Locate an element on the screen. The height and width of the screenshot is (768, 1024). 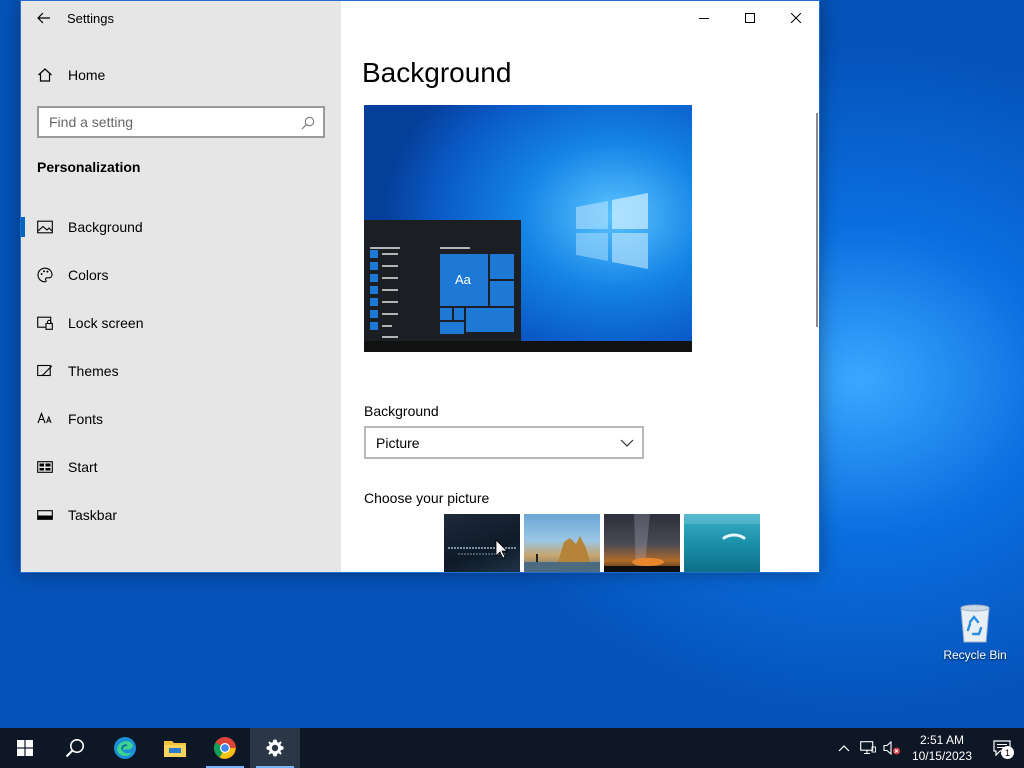
clock-time: 2:51 AM is located at coordinates (941, 740).